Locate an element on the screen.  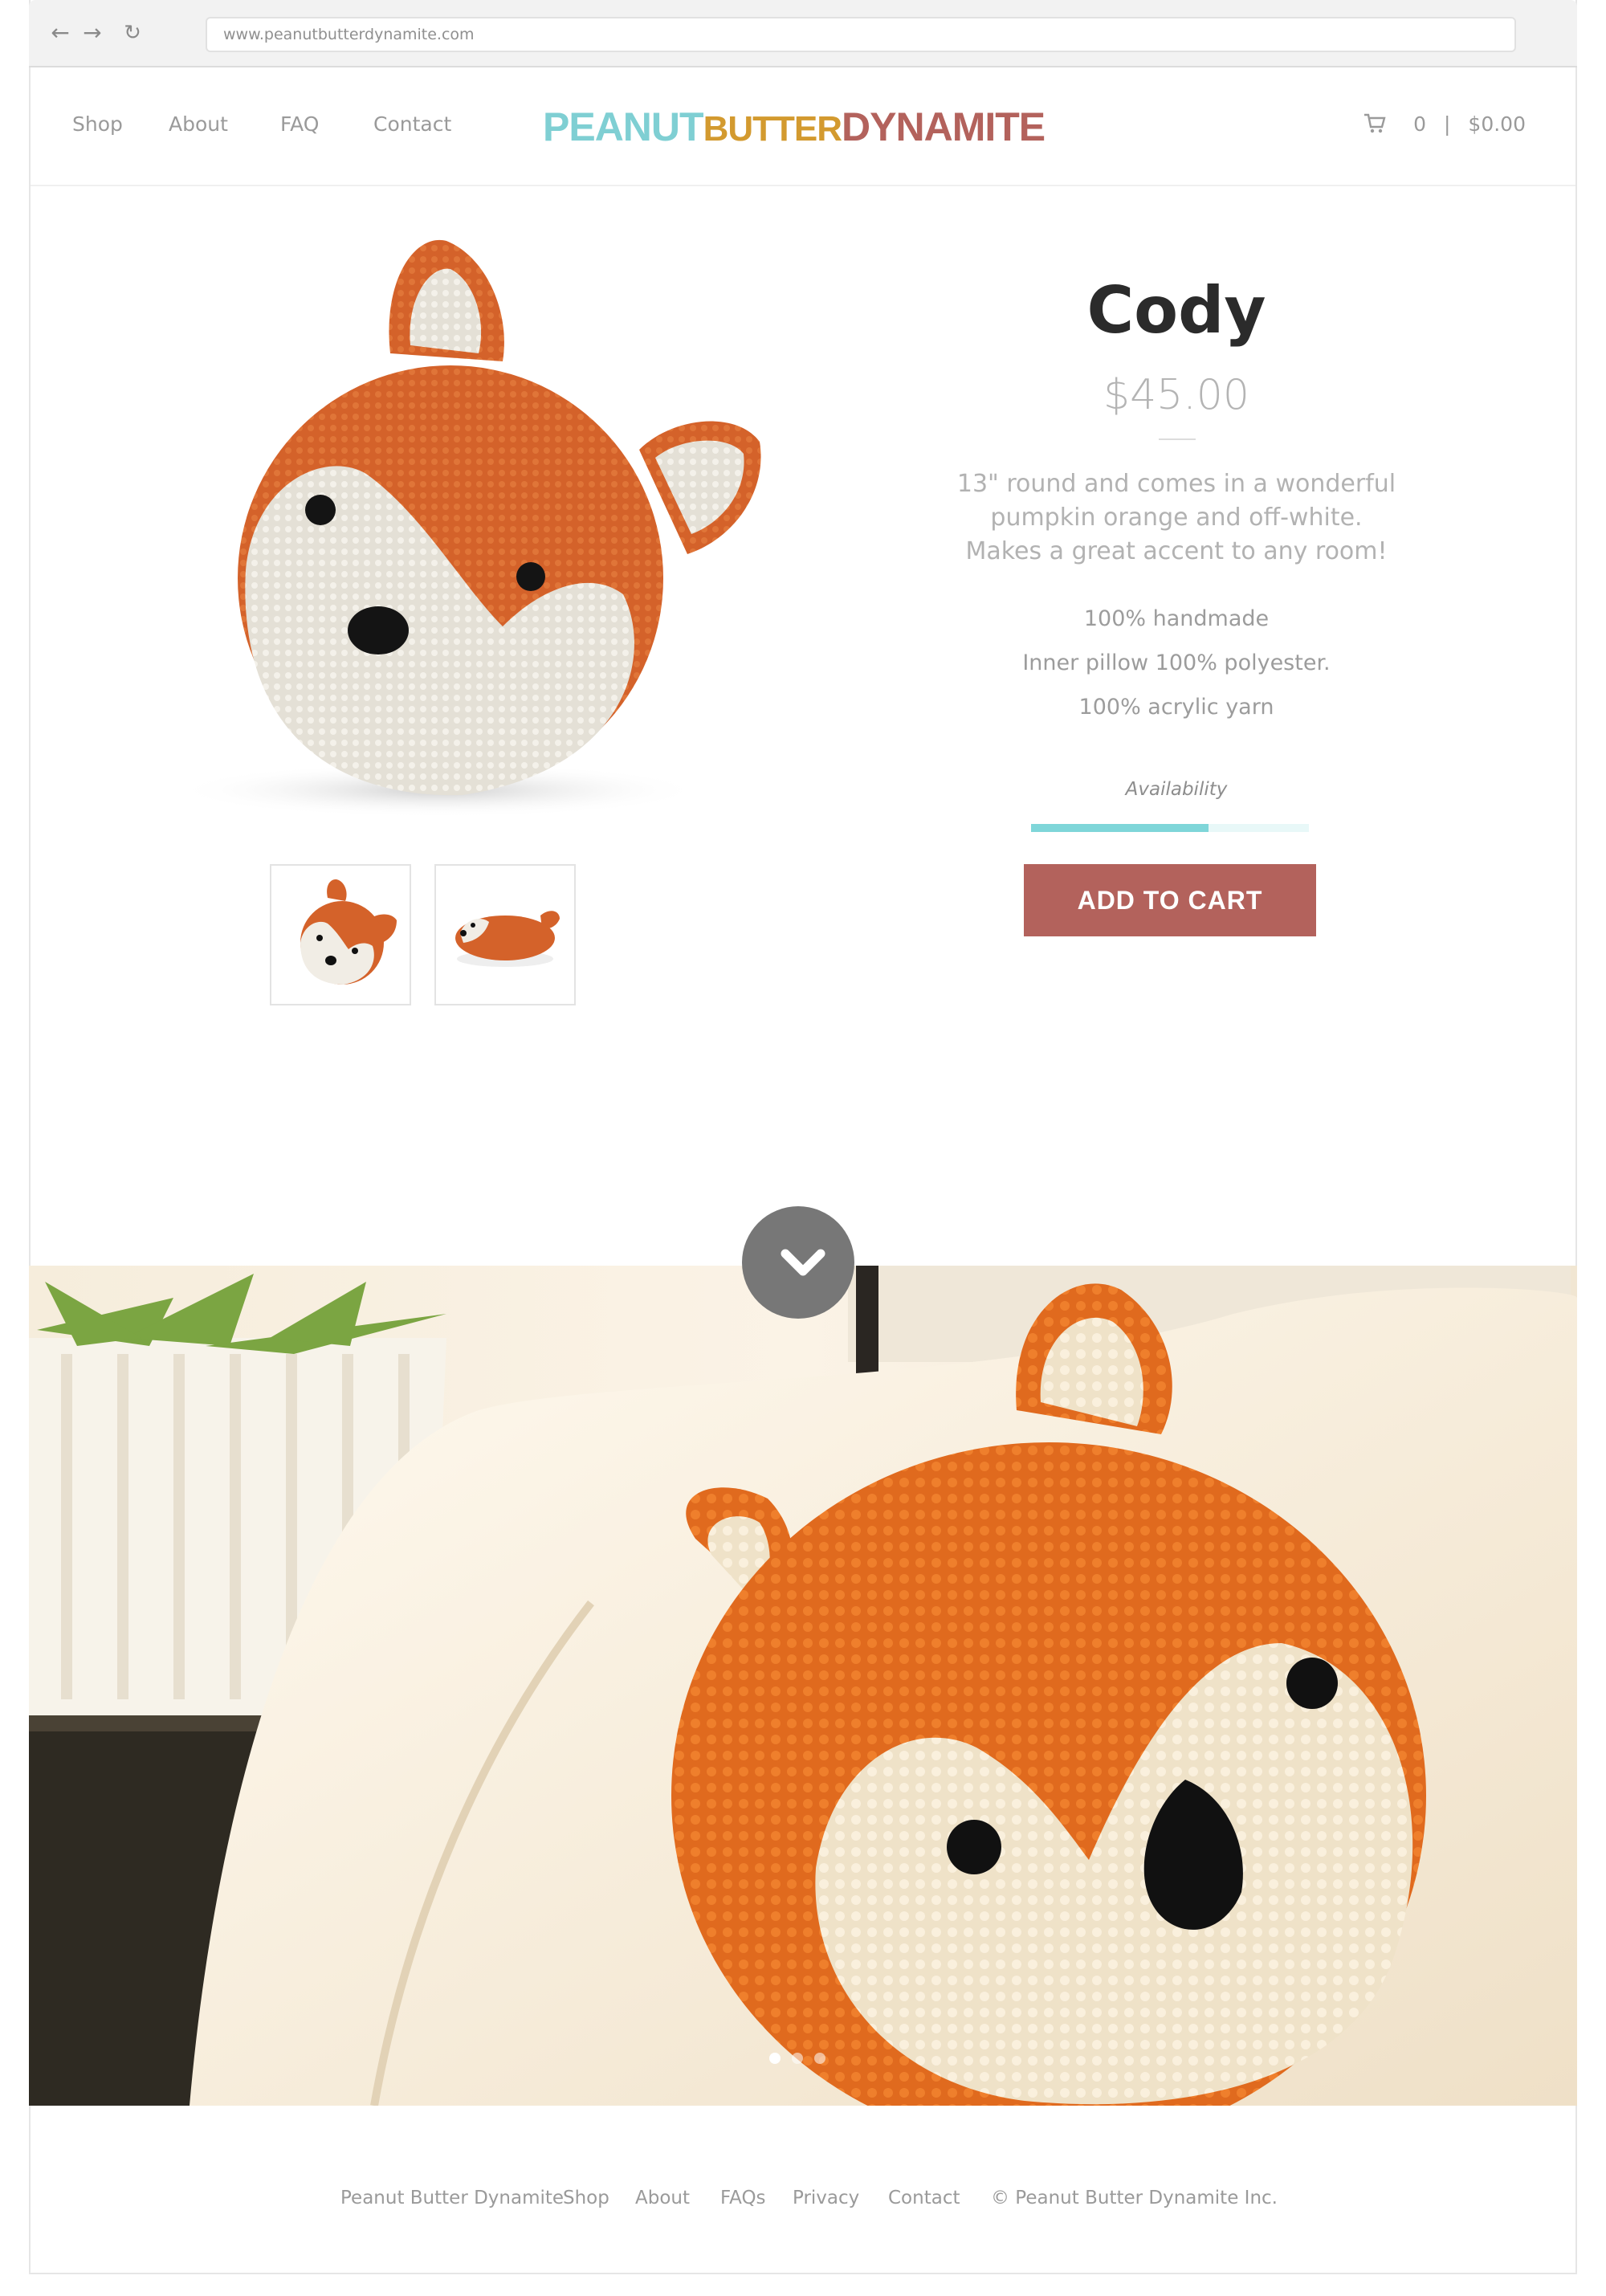
header-divider is located at coordinates (803, 186).